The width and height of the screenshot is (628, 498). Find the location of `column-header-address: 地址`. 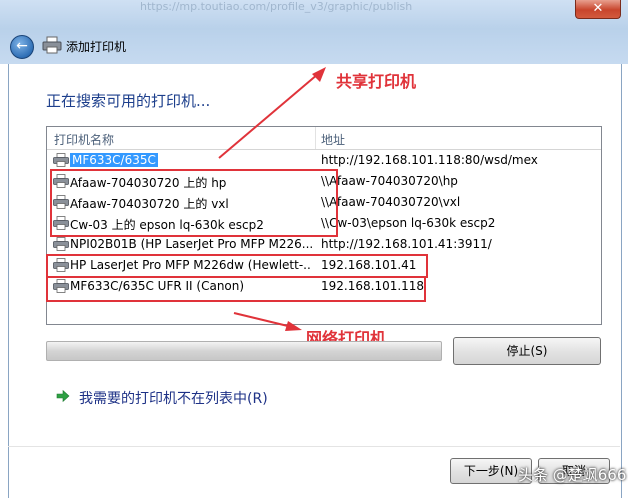

column-header-address: 地址 is located at coordinates (333, 139).